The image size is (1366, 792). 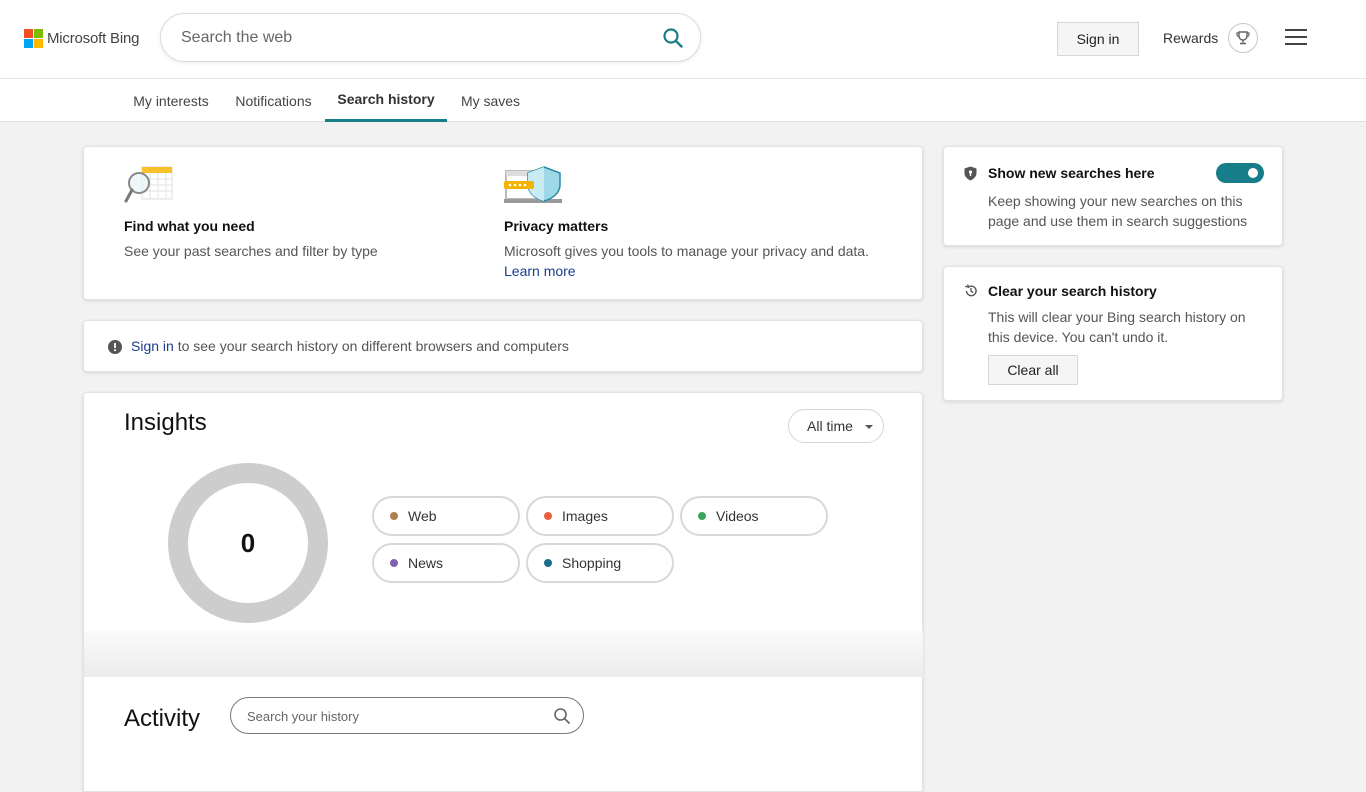 I want to click on filter-shopping: Shopping, so click(x=600, y=563).